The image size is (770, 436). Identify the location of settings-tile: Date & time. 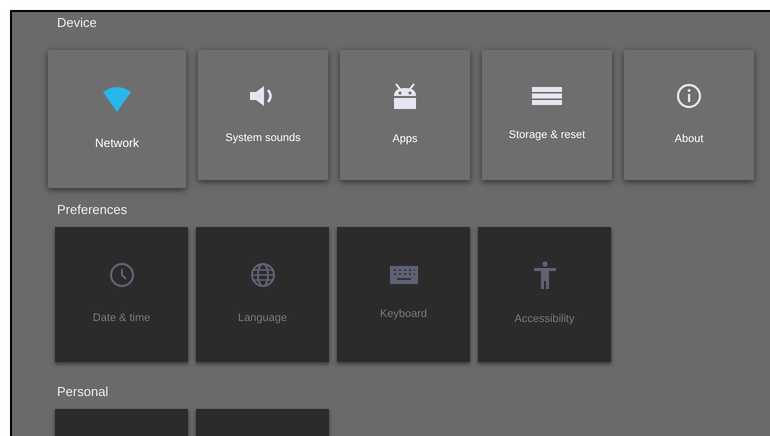
(121, 294).